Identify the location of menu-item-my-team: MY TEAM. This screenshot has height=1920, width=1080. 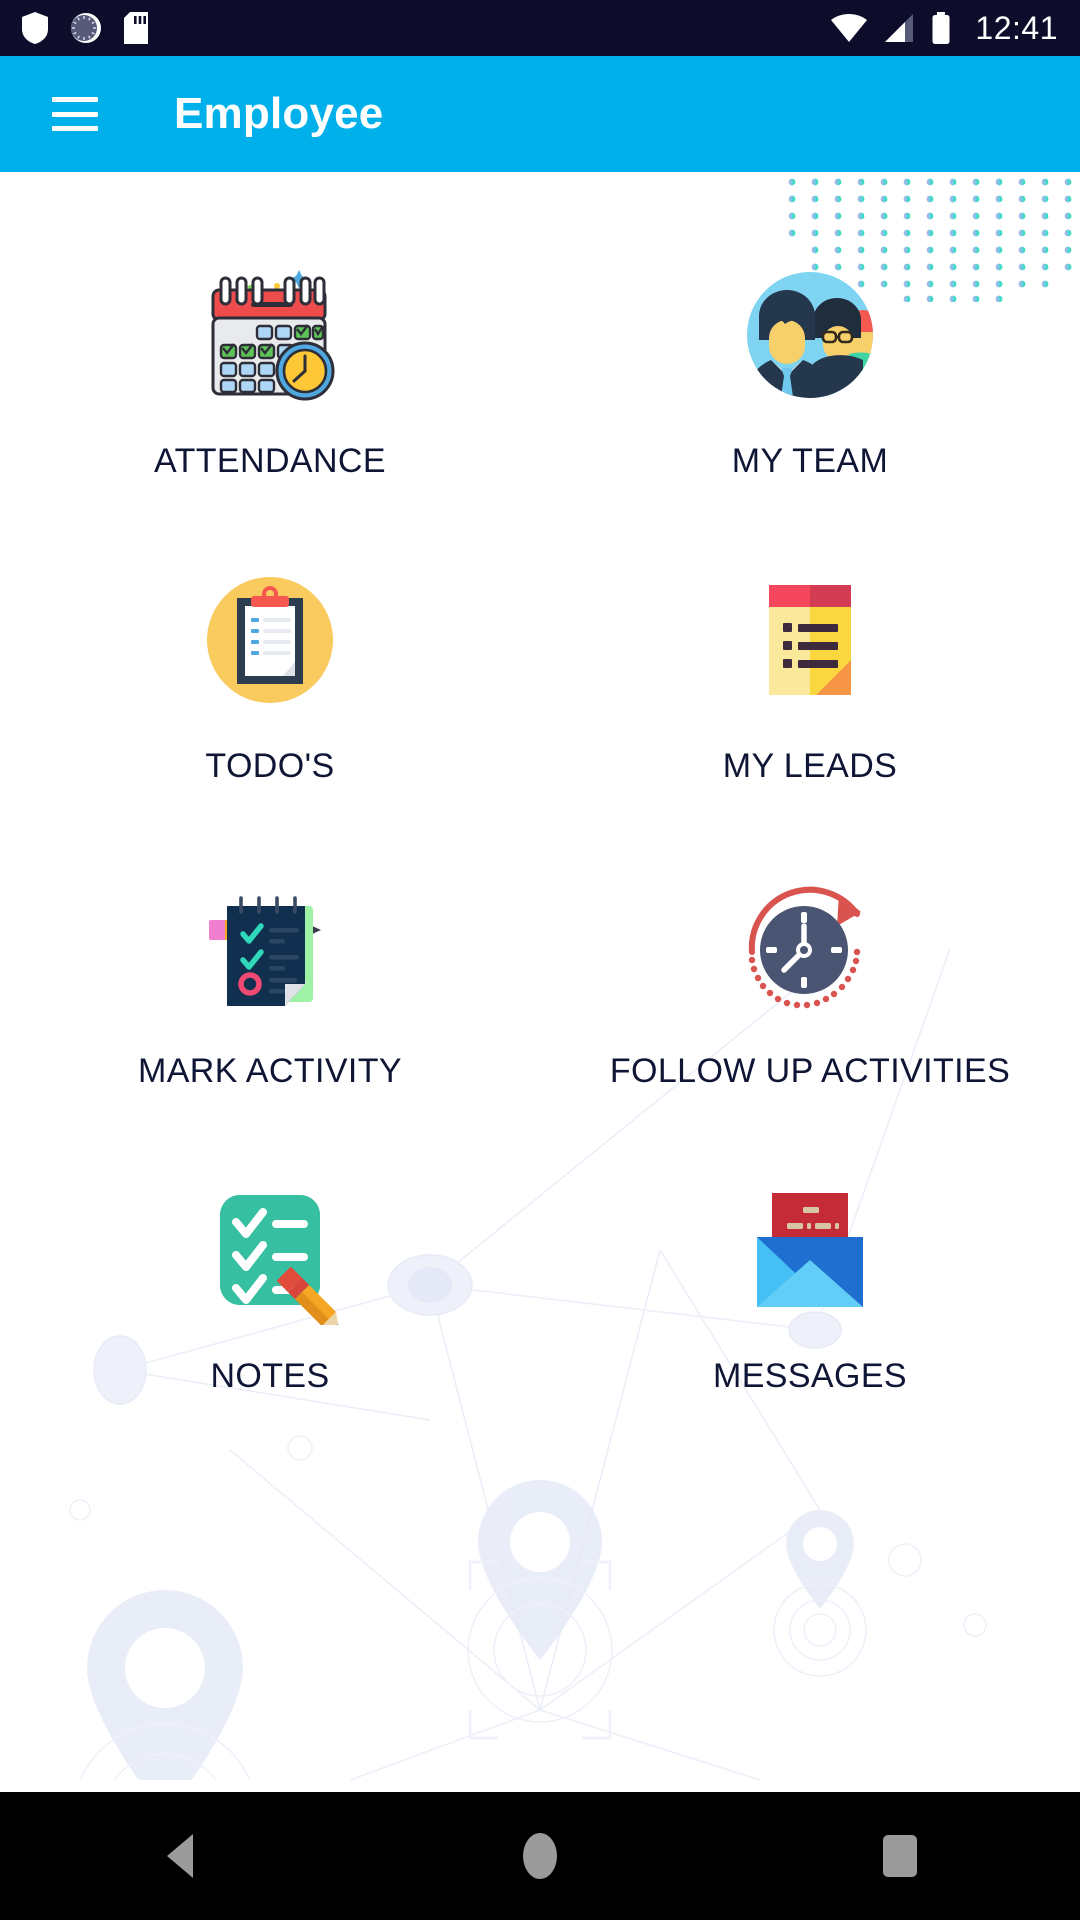
(810, 402).